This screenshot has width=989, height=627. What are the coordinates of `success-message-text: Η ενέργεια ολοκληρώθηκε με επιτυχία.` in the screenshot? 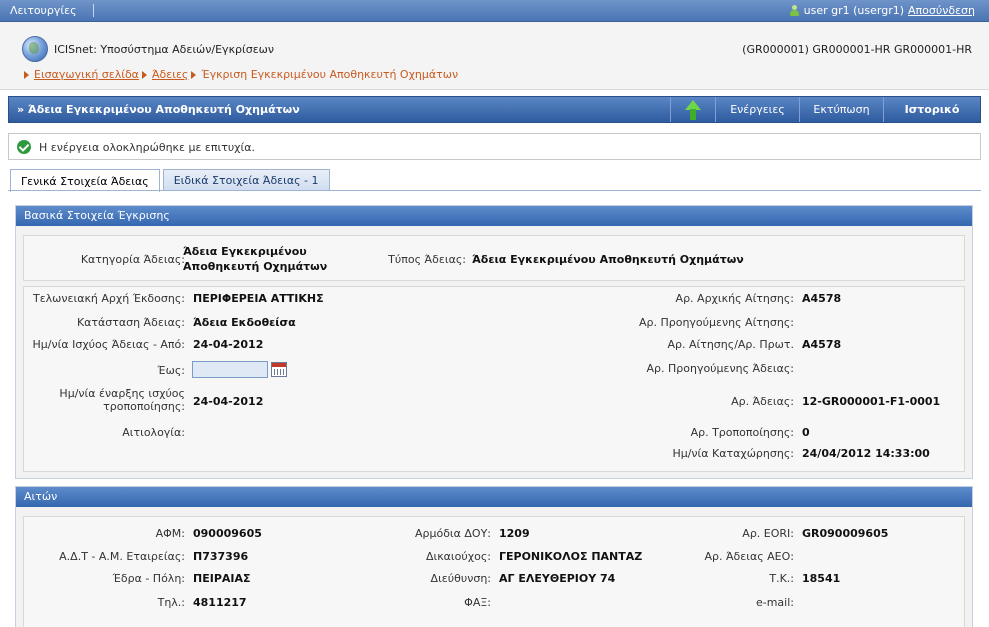 It's located at (147, 147).